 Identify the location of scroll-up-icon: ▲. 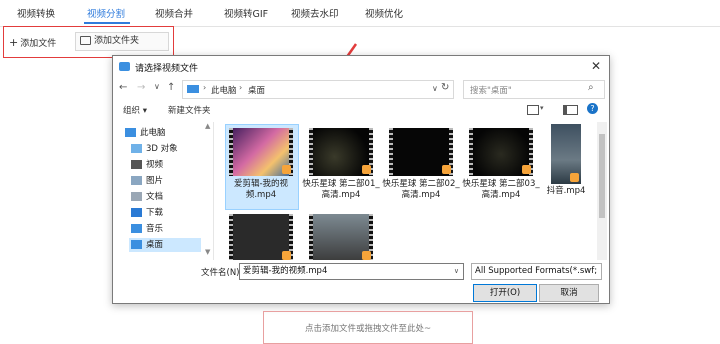
(207, 126).